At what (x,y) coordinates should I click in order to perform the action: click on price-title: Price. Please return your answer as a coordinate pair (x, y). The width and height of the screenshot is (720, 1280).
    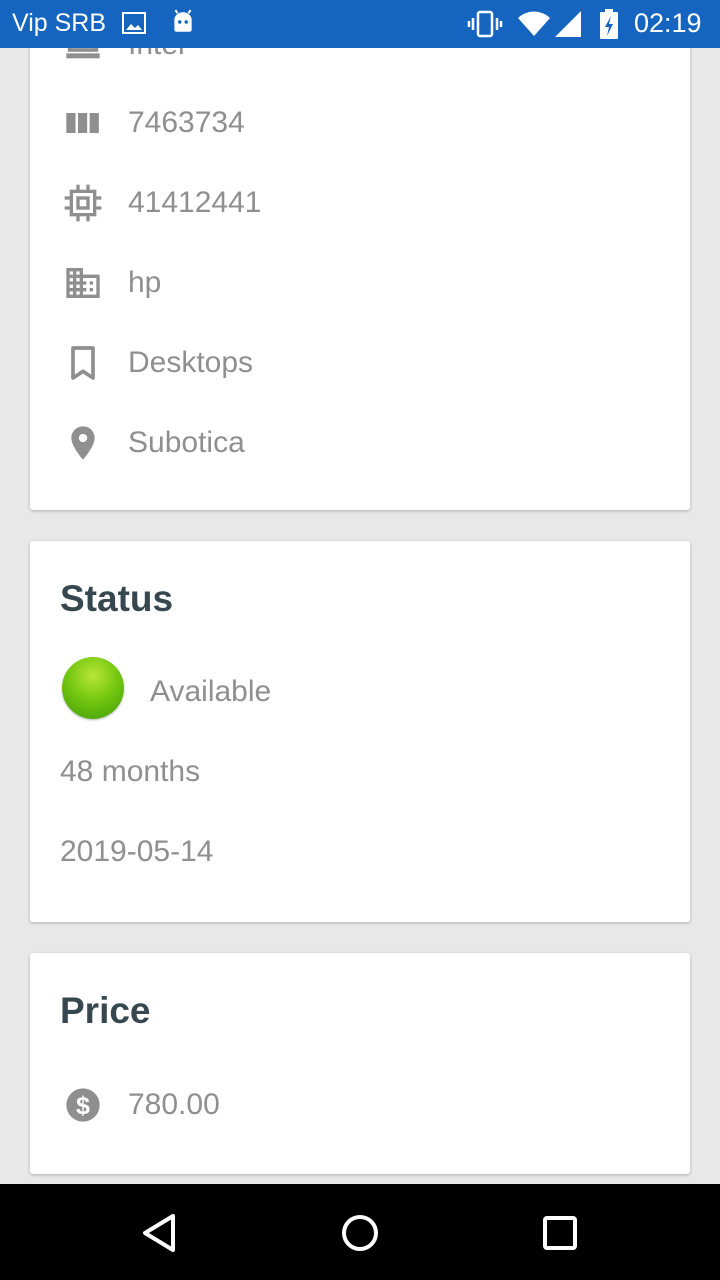
    Looking at the image, I should click on (105, 1010).